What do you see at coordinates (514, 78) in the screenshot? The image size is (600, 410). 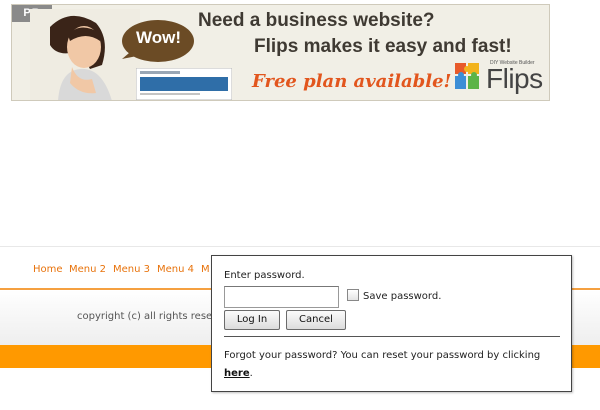 I see `flips-brand-name: Flips` at bounding box center [514, 78].